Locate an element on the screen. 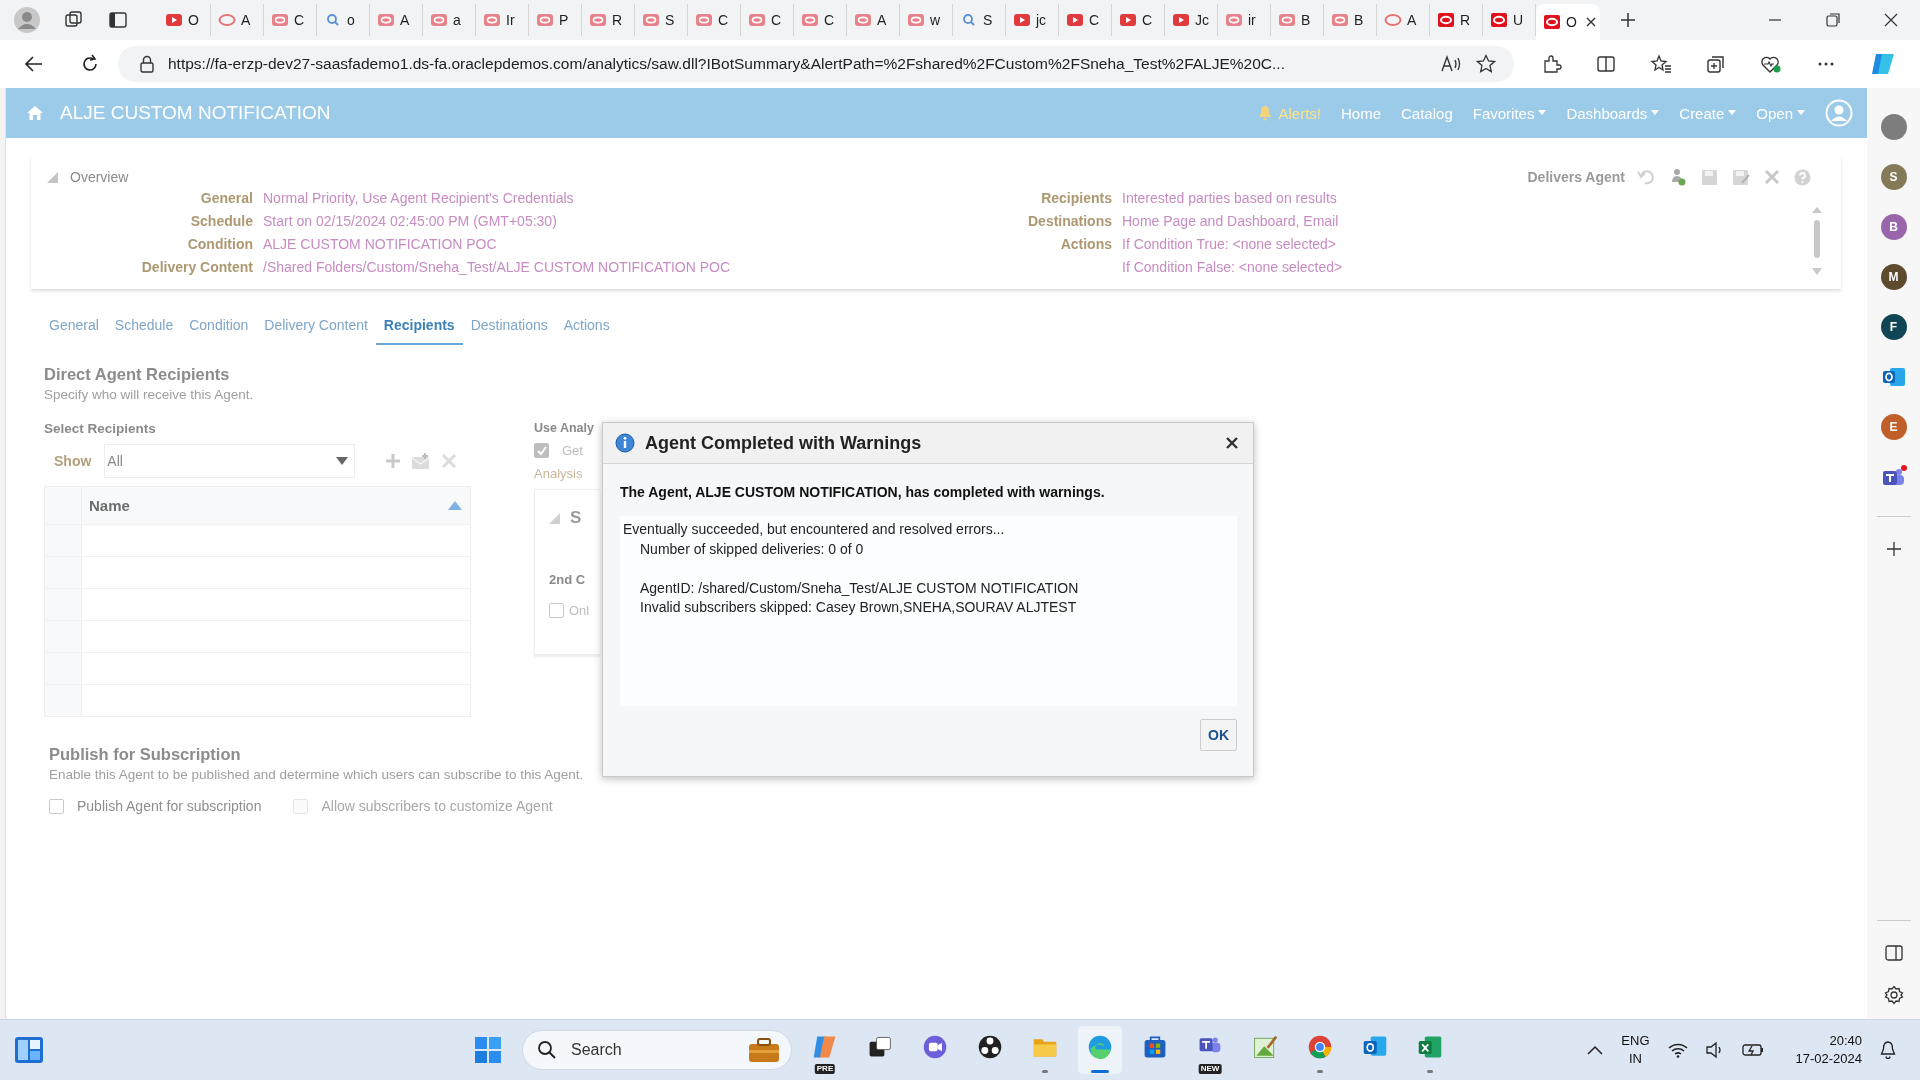  copilot-icon is located at coordinates (1883, 64).